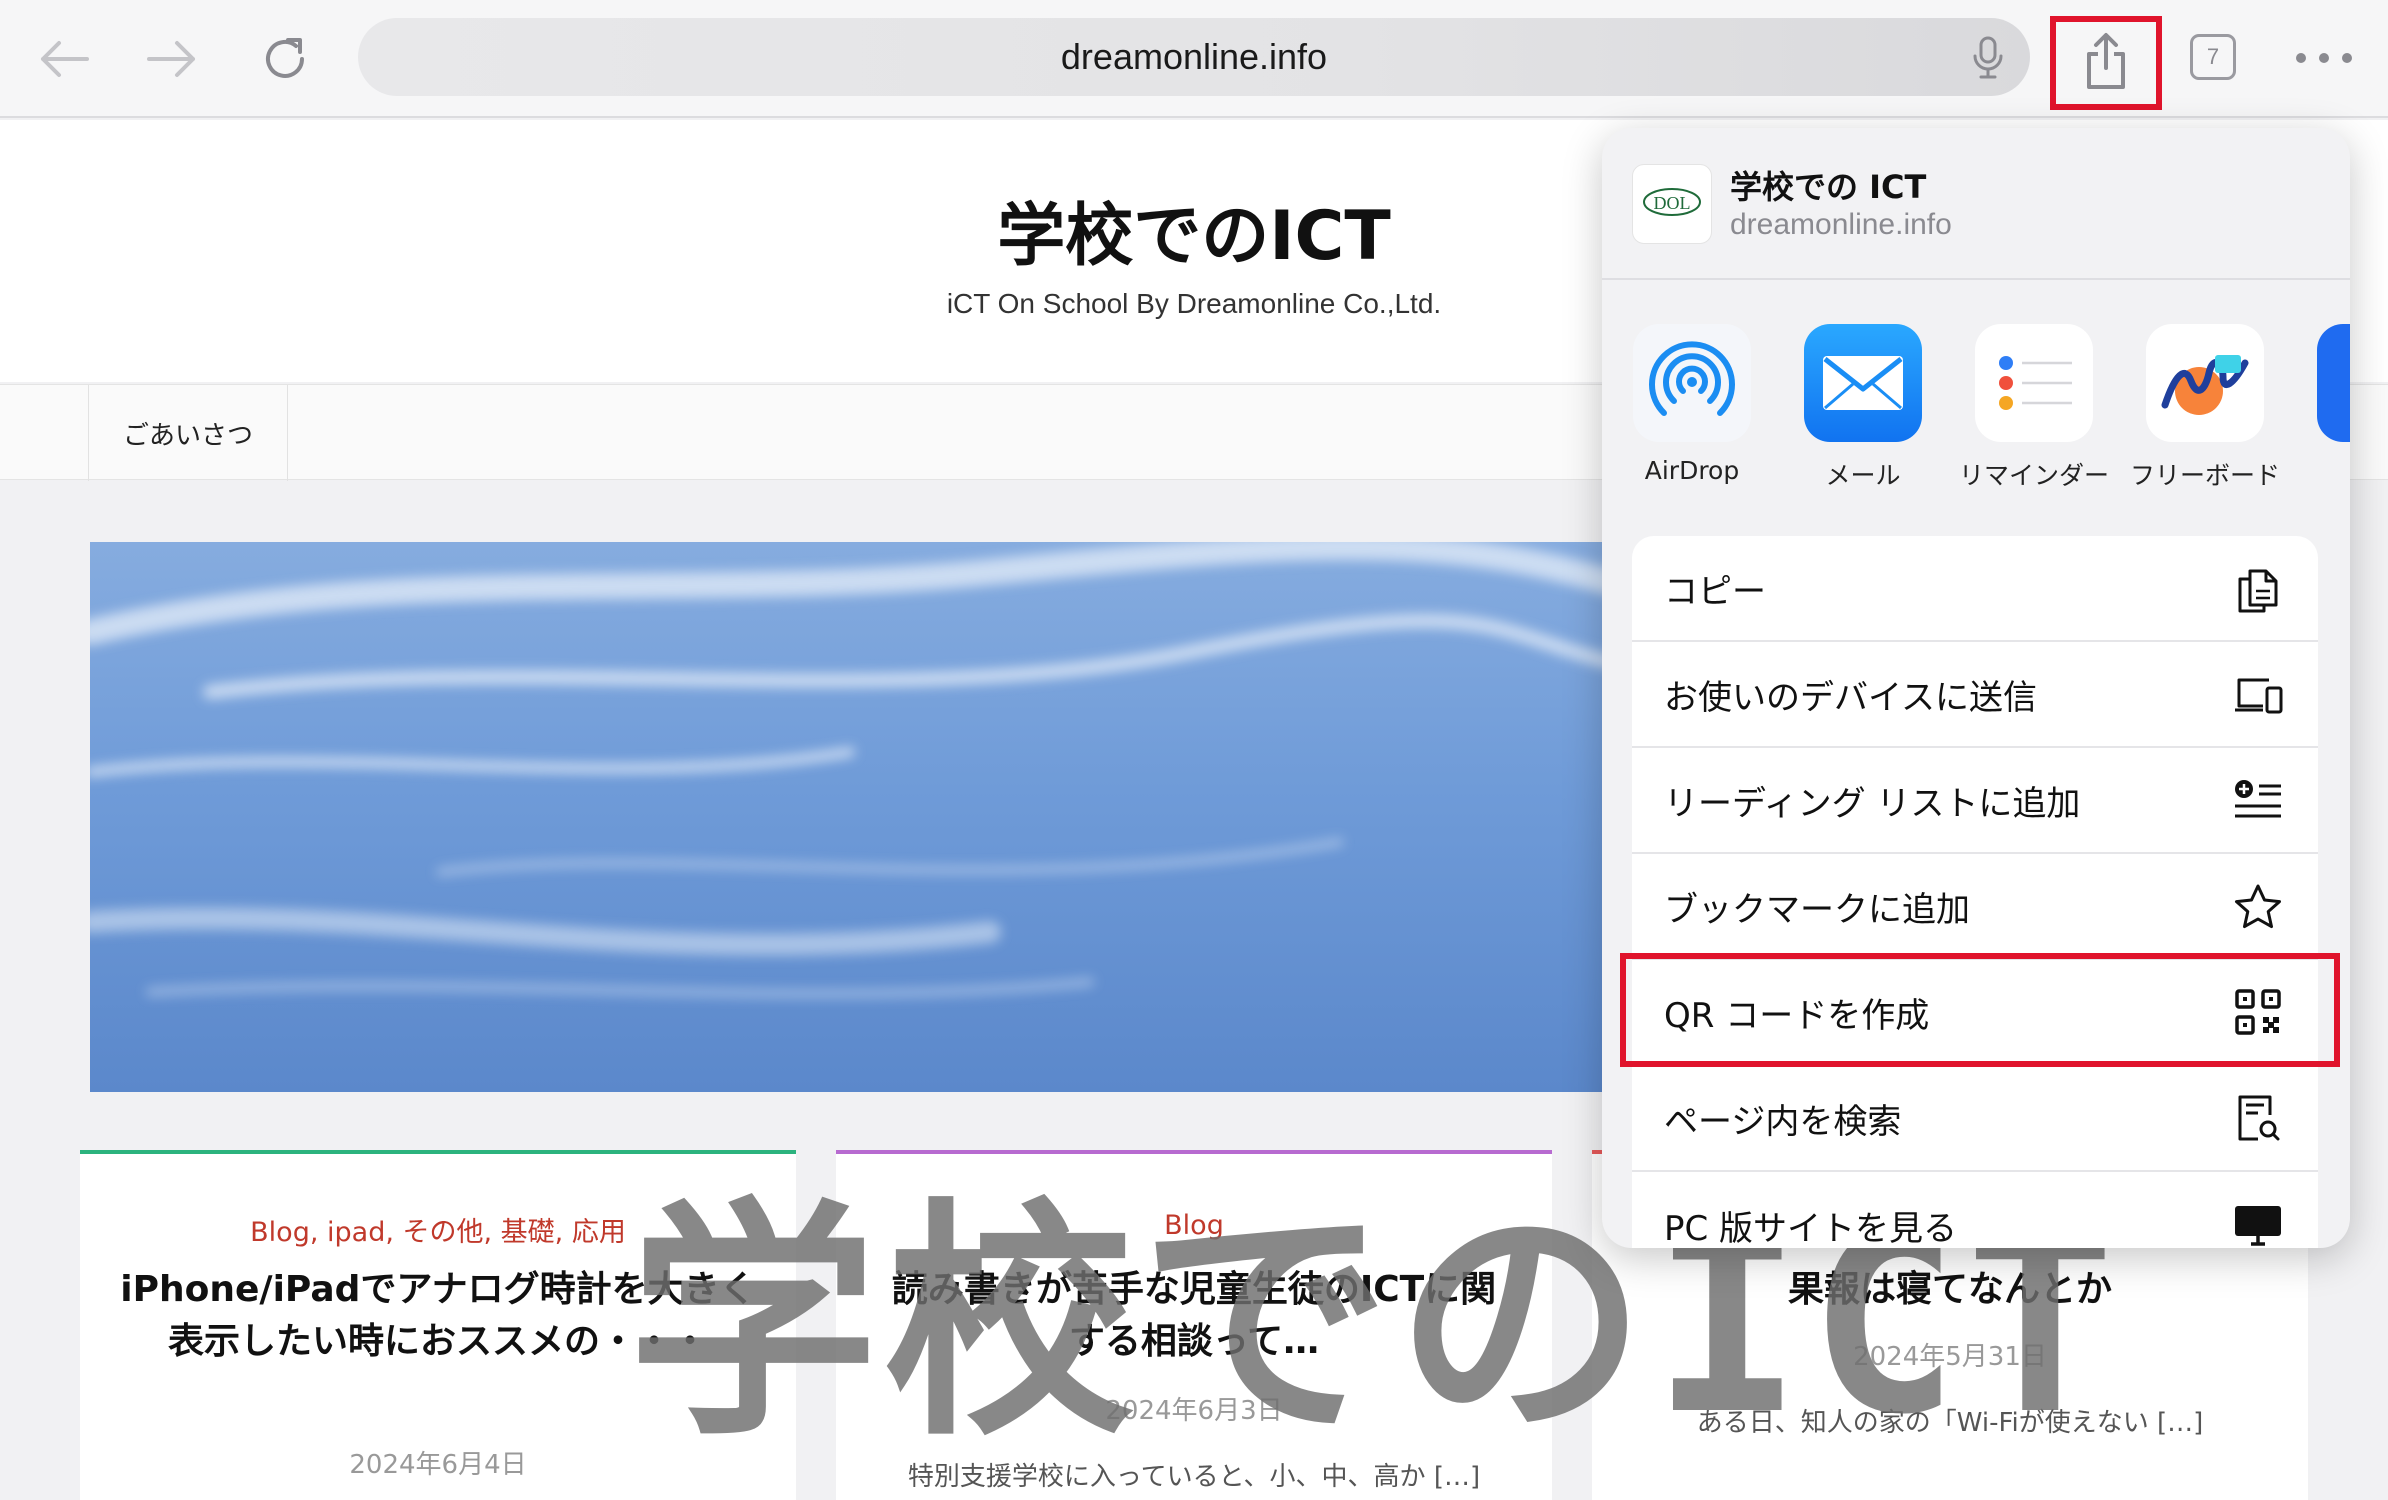 The image size is (2388, 1500). What do you see at coordinates (1811, 1228) in the screenshot?
I see `action-label: PC 版サイトを見る` at bounding box center [1811, 1228].